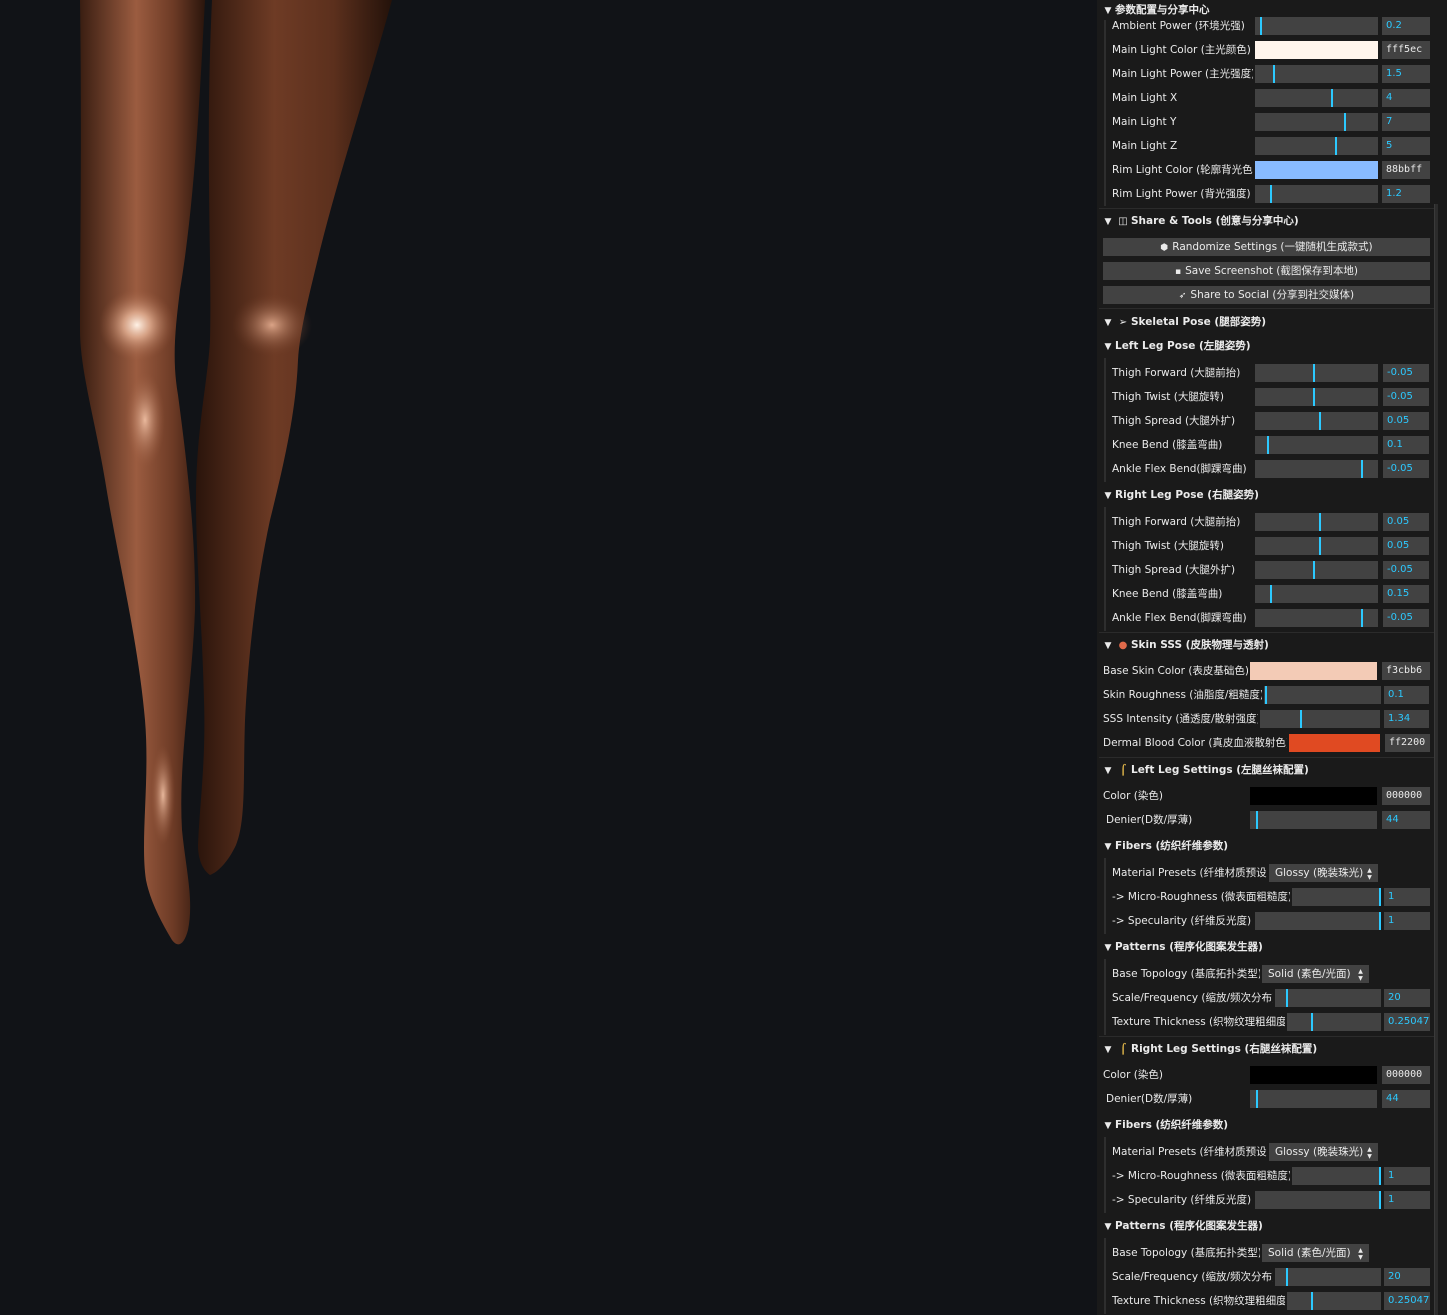 The width and height of the screenshot is (1447, 1315). I want to click on right-leg-micro-roughness-value-input: 1, so click(1407, 1176).